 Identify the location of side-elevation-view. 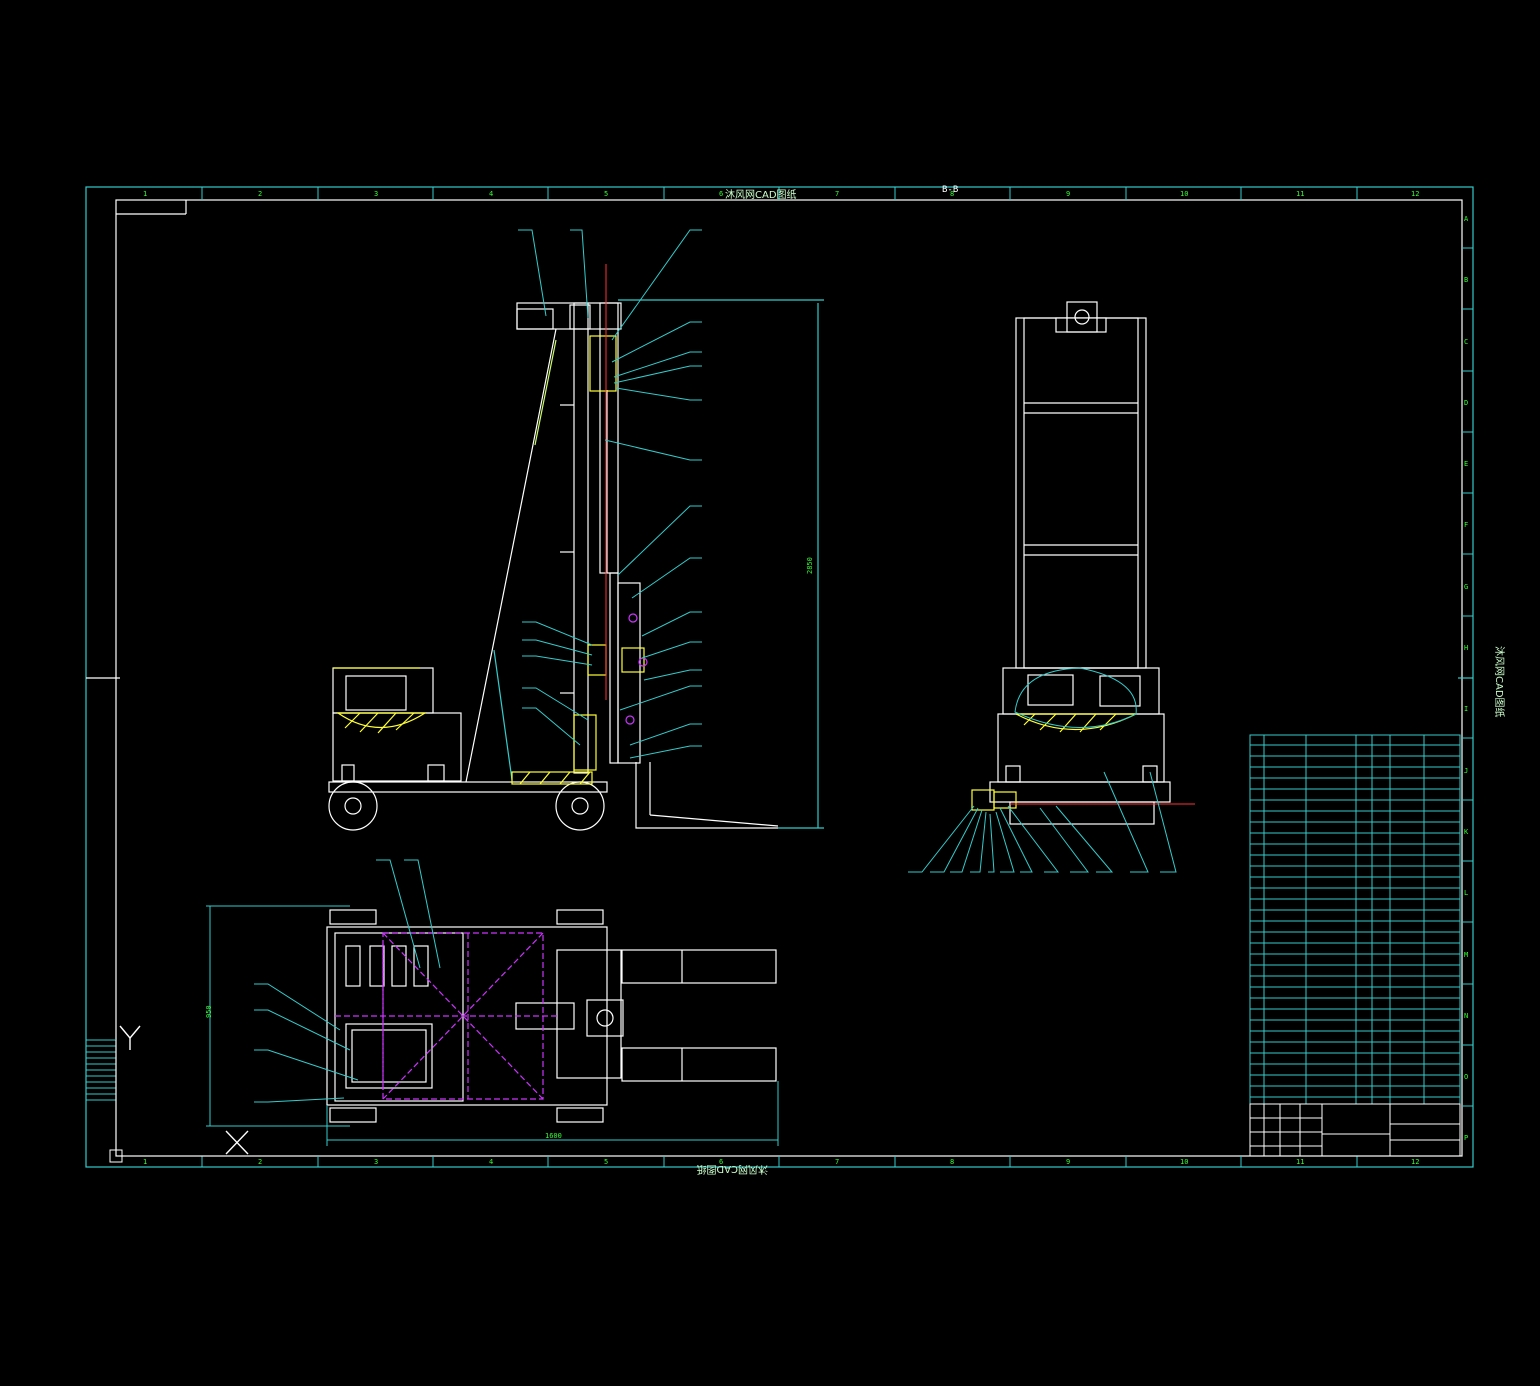
(576, 565).